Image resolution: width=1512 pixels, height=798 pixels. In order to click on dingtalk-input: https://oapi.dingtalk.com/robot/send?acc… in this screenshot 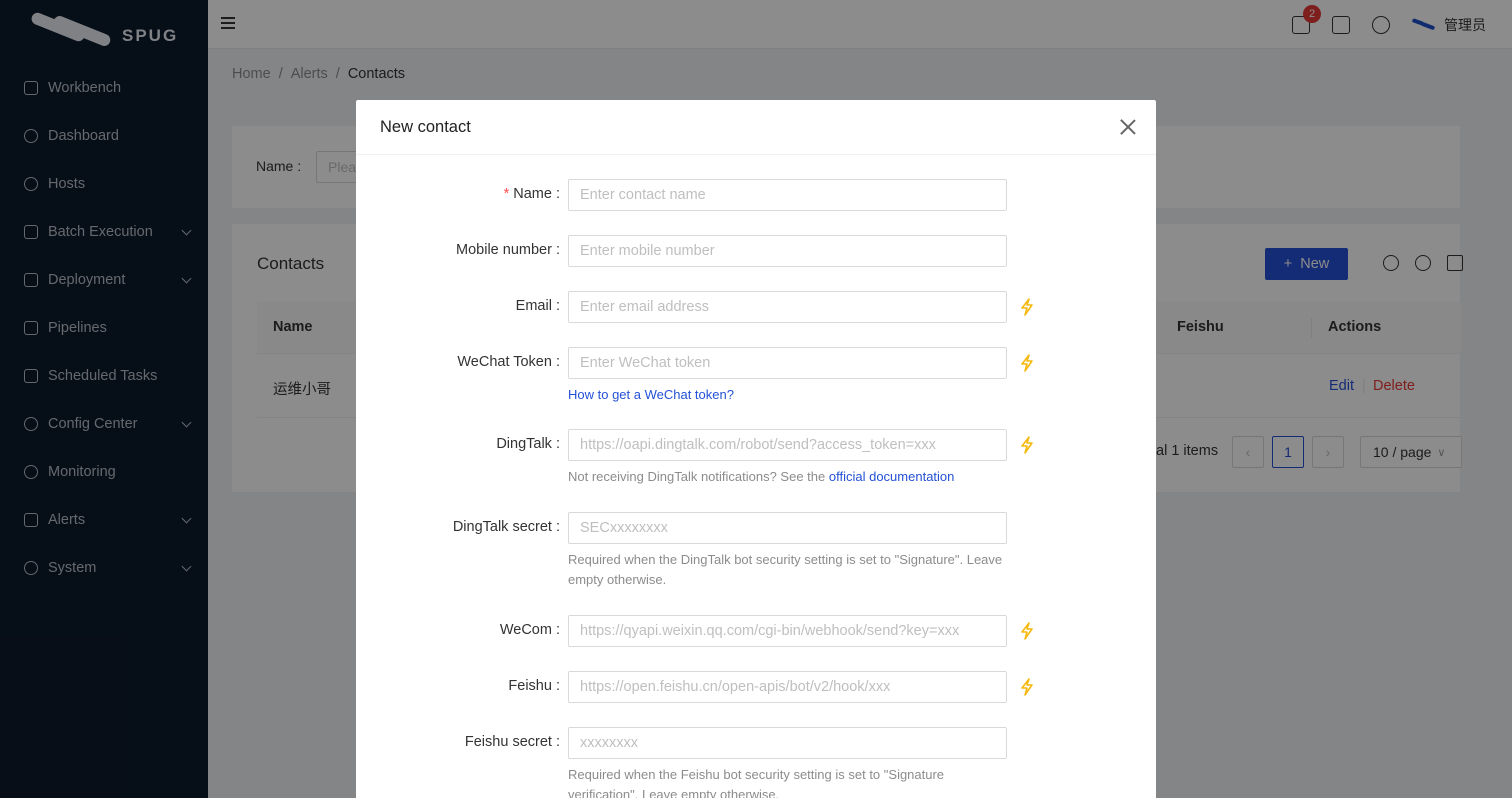, I will do `click(787, 445)`.